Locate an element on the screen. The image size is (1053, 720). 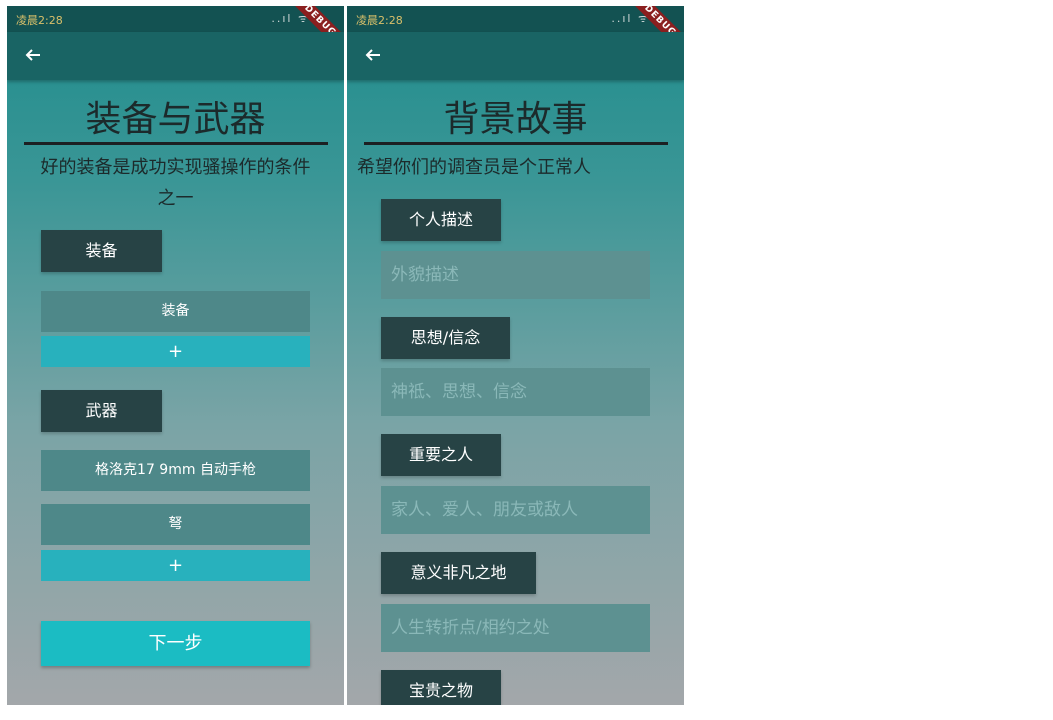
weapon-section-button: 武器 is located at coordinates (101, 411).